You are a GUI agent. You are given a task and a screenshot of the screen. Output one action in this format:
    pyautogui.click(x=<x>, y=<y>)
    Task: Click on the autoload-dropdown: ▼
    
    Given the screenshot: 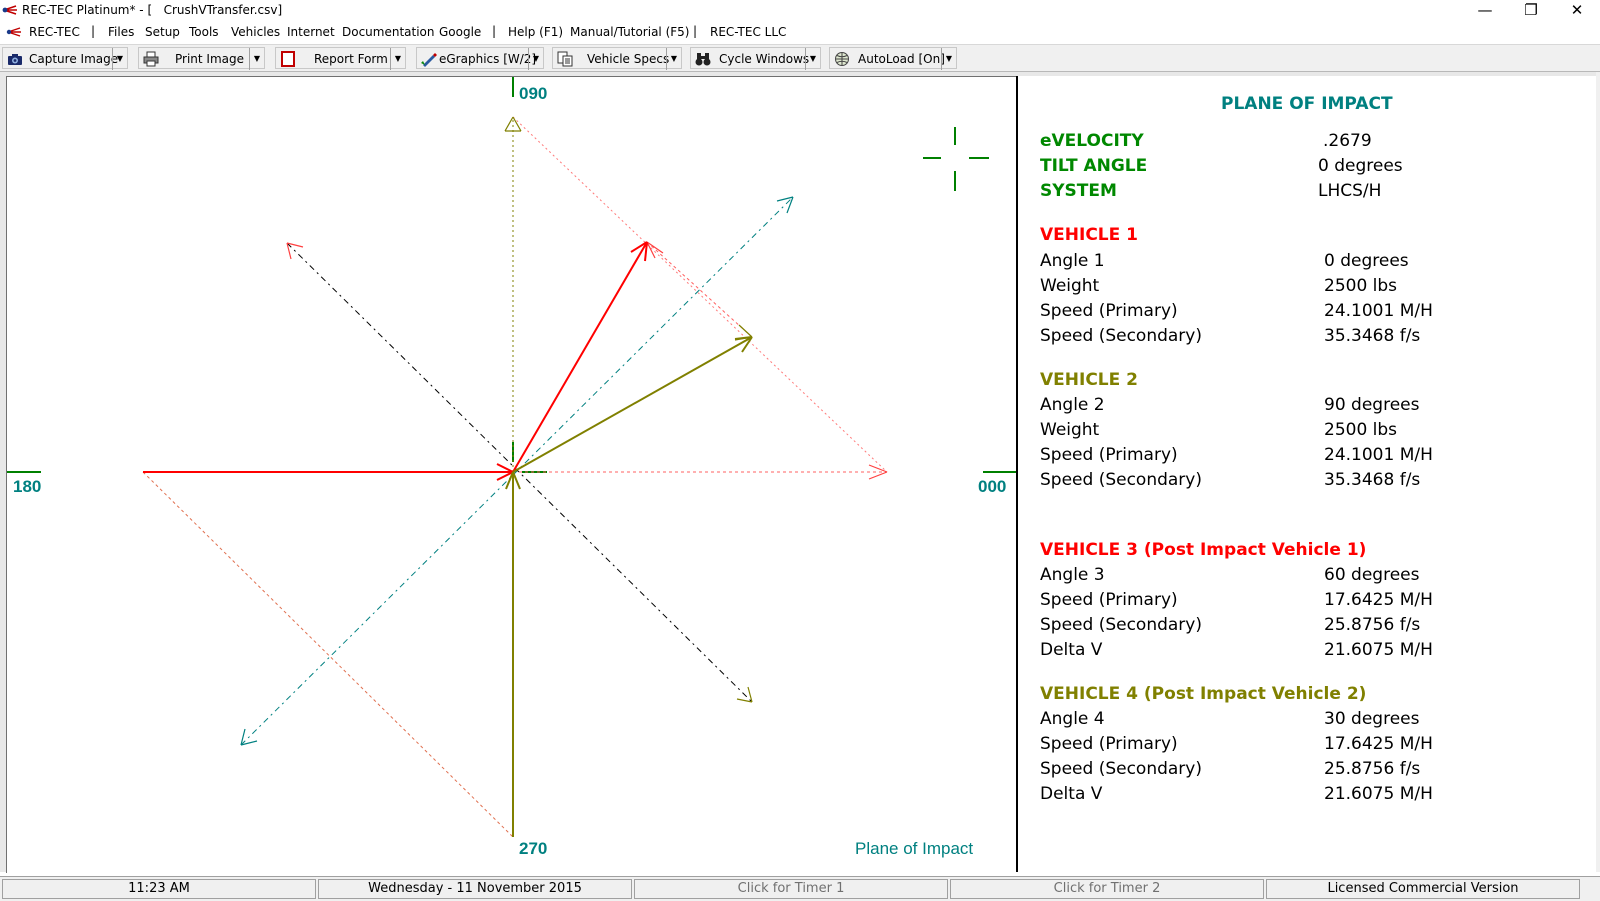 What is the action you would take?
    pyautogui.click(x=948, y=59)
    